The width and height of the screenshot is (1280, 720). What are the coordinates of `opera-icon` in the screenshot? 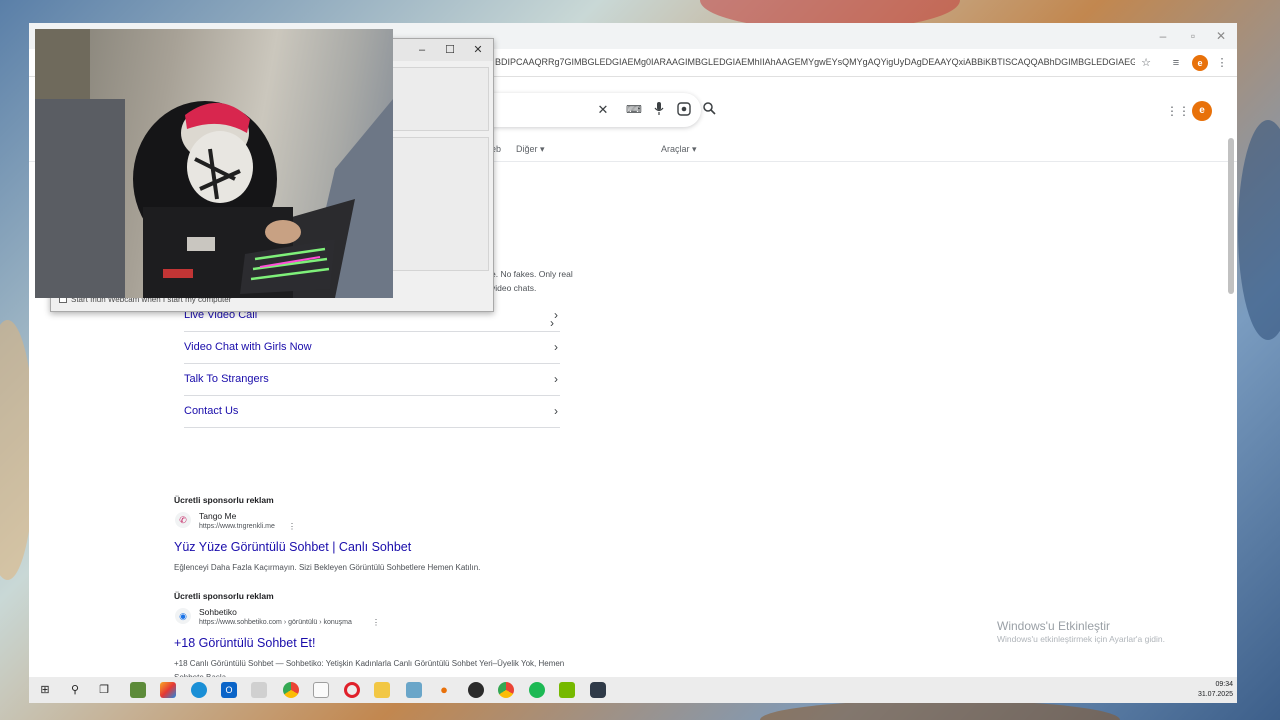 It's located at (352, 690).